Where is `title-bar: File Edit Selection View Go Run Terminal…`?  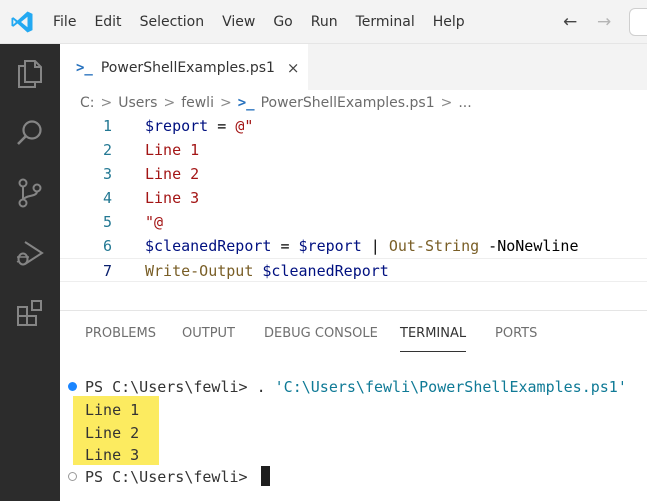
title-bar: File Edit Selection View Go Run Terminal… is located at coordinates (323, 22).